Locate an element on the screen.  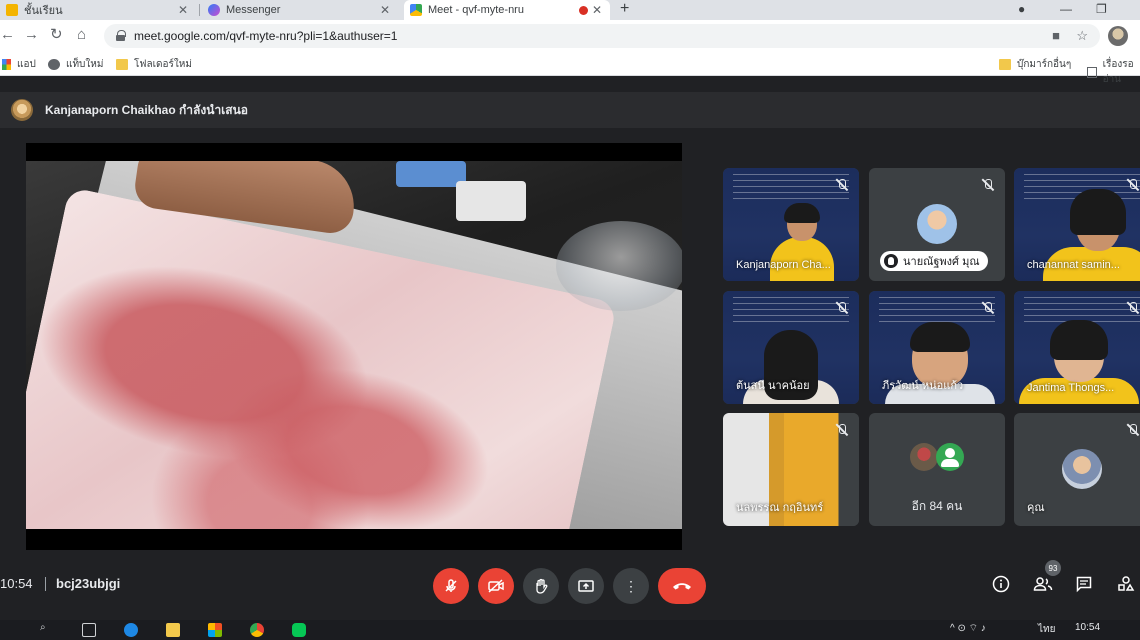
reading-list-icon is located at coordinates (1092, 72).